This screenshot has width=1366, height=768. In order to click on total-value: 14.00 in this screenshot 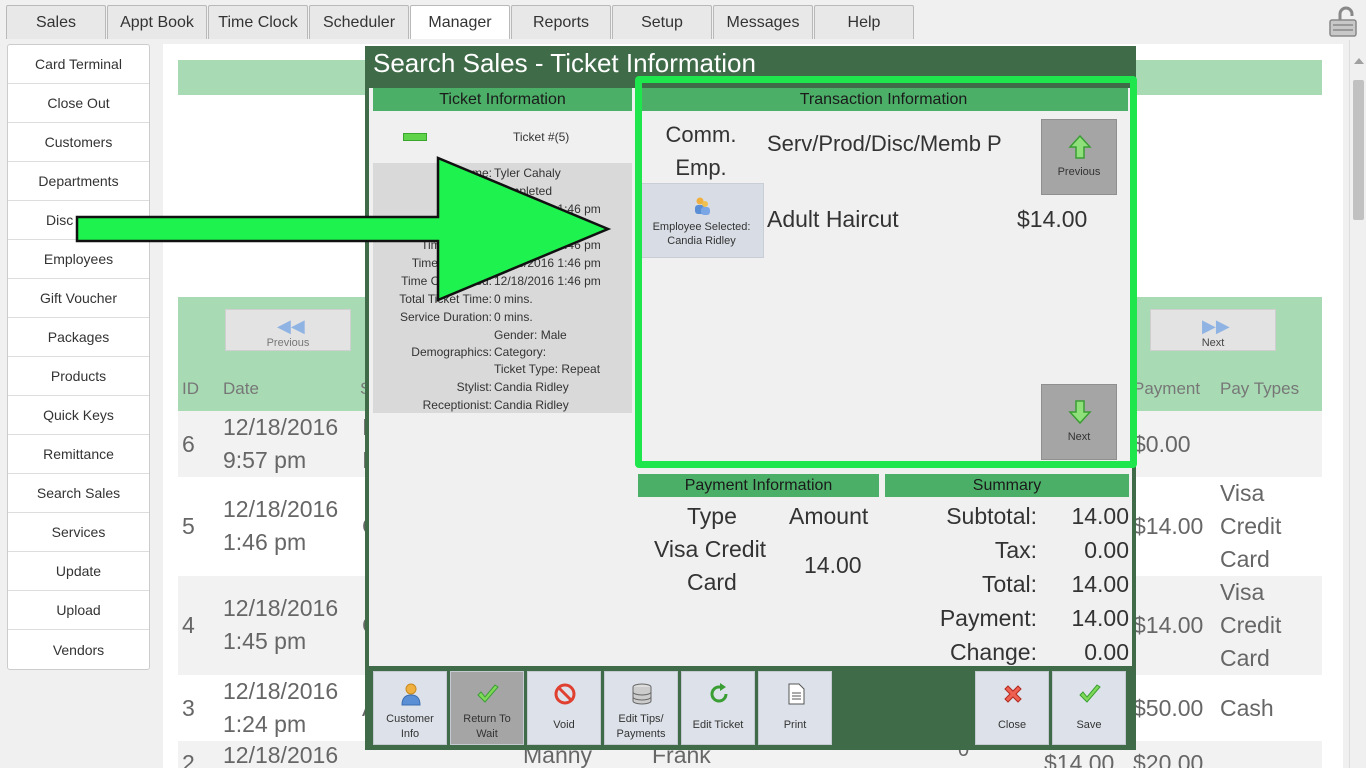, I will do `click(1100, 584)`.